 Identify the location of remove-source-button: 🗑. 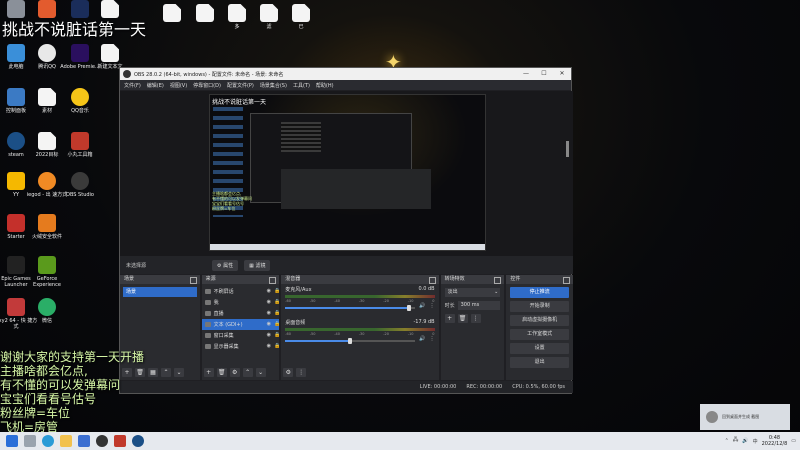
(221, 372).